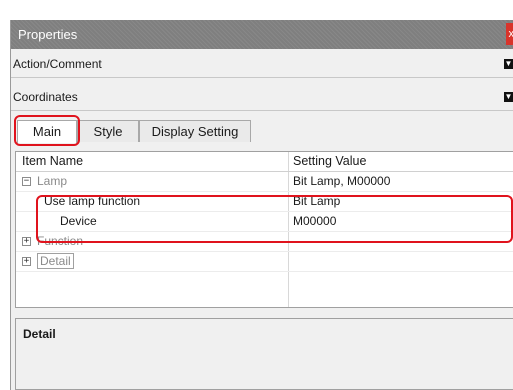  Describe the element at coordinates (264, 242) in the screenshot. I see `grid-row-function: + Function` at that location.